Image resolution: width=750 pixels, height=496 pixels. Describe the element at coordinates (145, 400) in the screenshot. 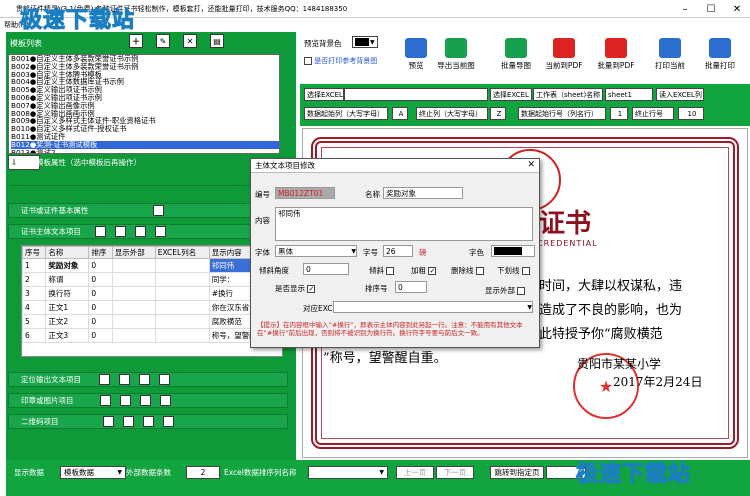

I see `remove-stamp-icon: −` at that location.